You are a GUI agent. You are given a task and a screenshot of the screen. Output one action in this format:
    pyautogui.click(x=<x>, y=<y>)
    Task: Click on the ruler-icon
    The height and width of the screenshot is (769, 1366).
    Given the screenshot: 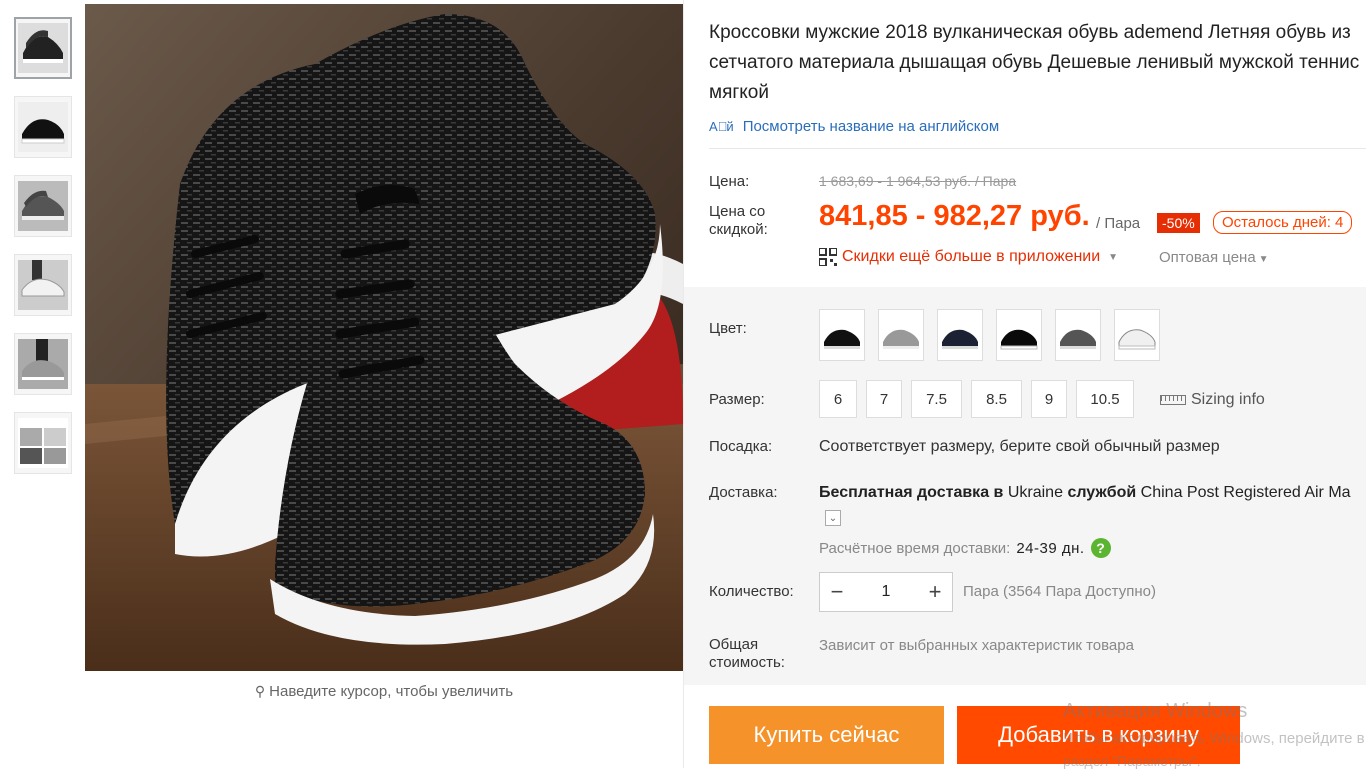 What is the action you would take?
    pyautogui.click(x=1173, y=400)
    